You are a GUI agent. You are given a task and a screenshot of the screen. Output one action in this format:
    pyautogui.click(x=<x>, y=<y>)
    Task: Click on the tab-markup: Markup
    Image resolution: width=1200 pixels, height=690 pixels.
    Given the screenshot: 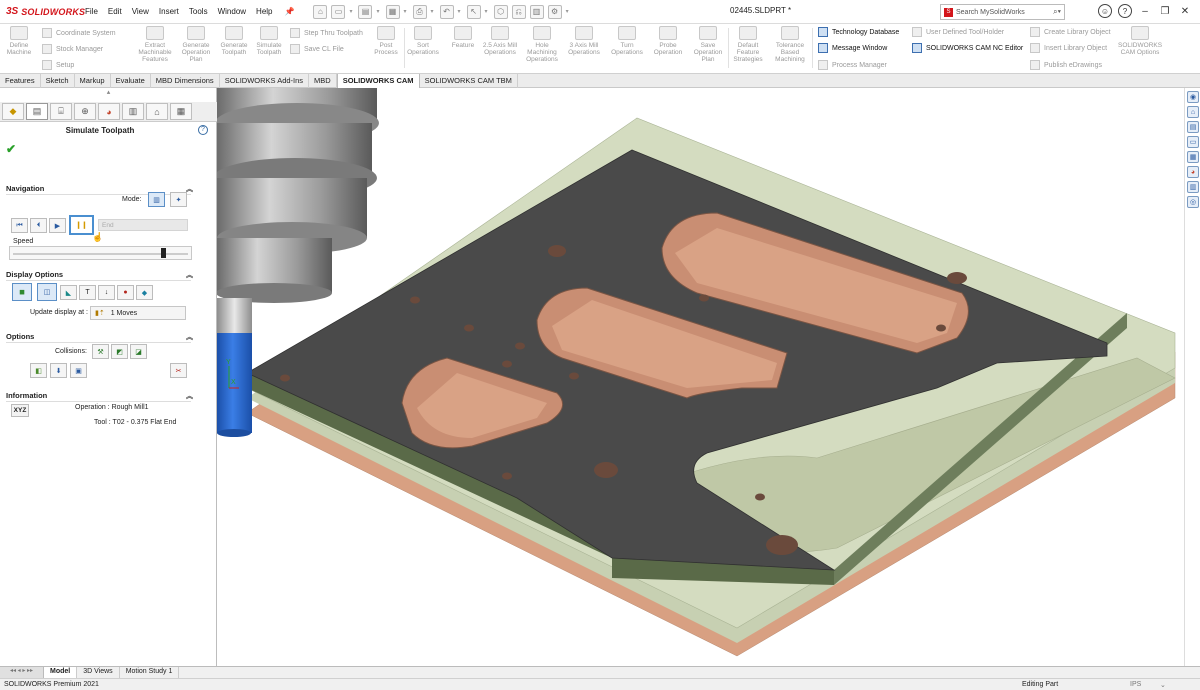 What is the action you would take?
    pyautogui.click(x=93, y=81)
    